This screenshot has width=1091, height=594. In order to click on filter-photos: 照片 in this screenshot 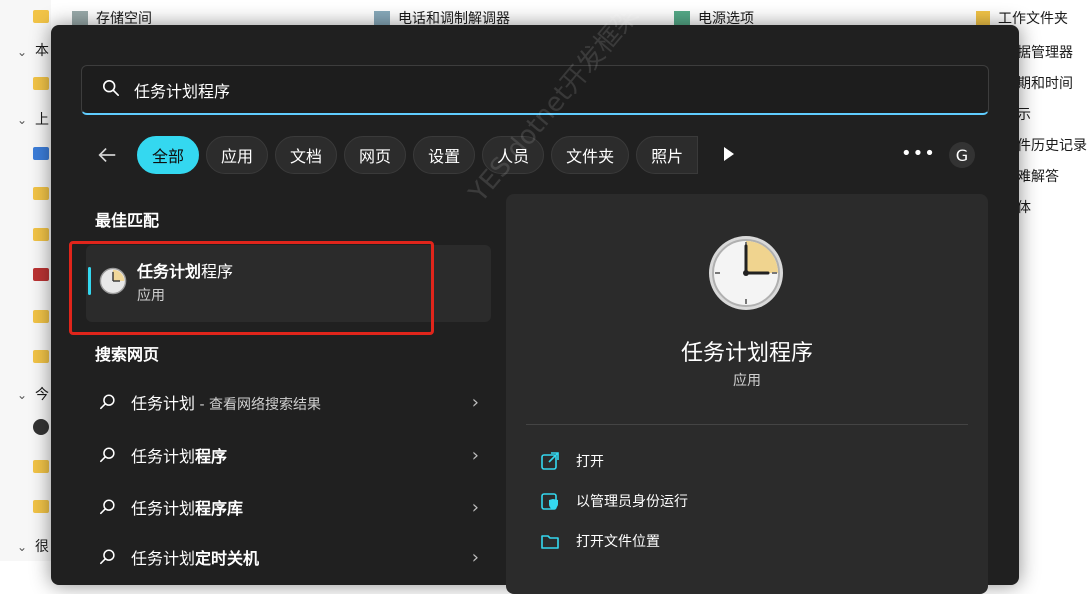, I will do `click(667, 155)`.